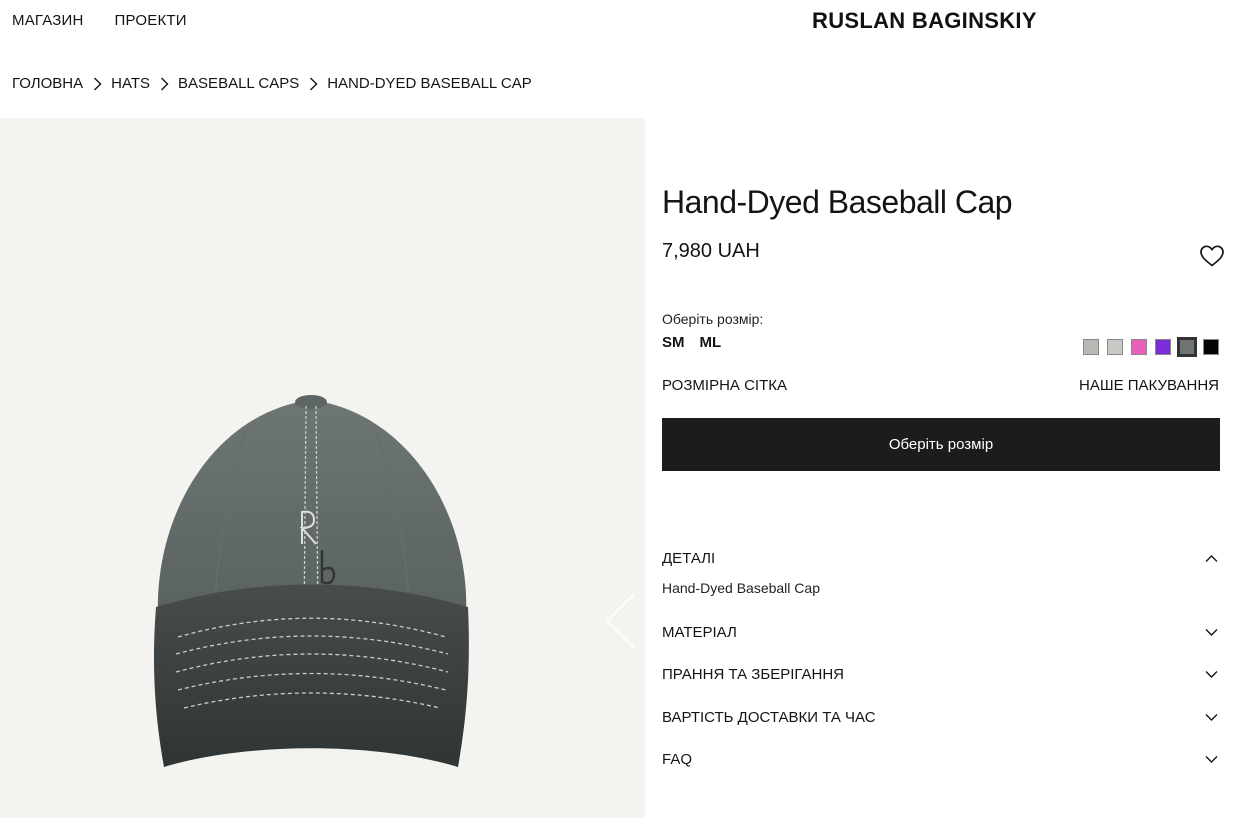 The height and width of the screenshot is (818, 1234). What do you see at coordinates (941, 558) in the screenshot?
I see `accordion-details: ДЕТАЛІ` at bounding box center [941, 558].